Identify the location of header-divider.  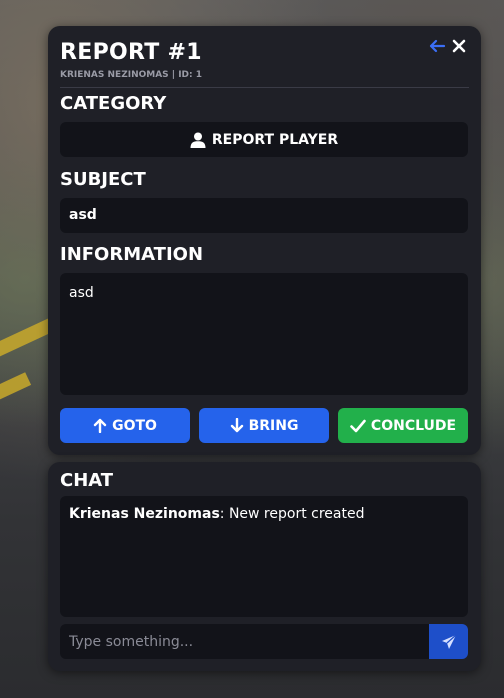
(264, 87).